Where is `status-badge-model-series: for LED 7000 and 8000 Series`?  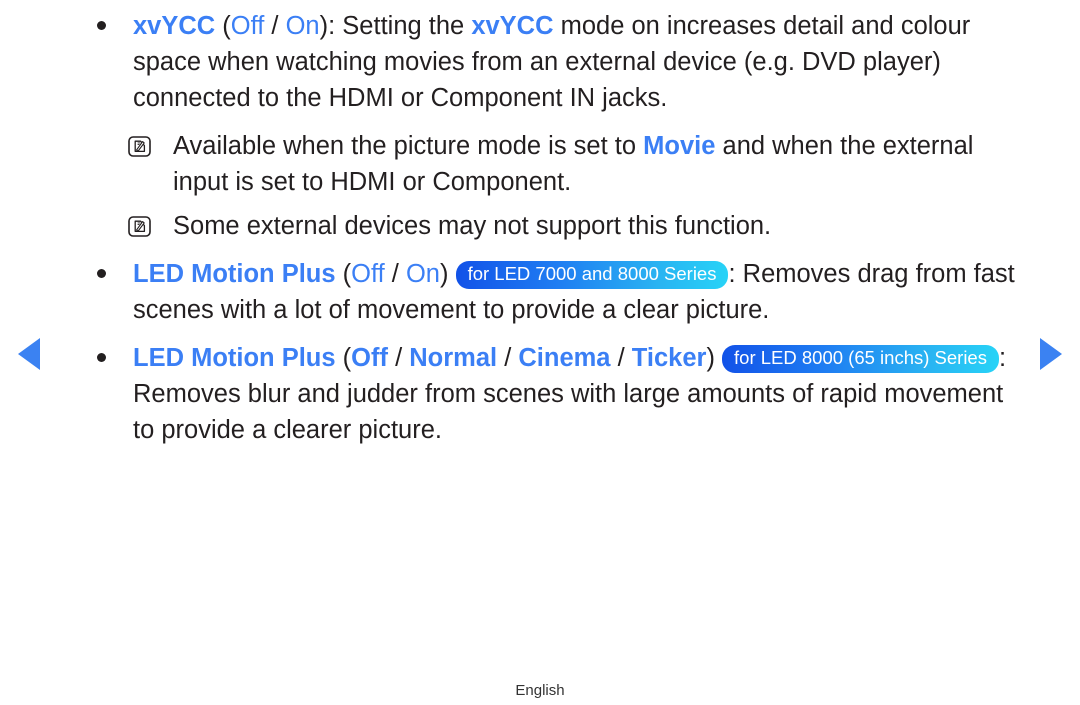 status-badge-model-series: for LED 7000 and 8000 Series is located at coordinates (592, 275).